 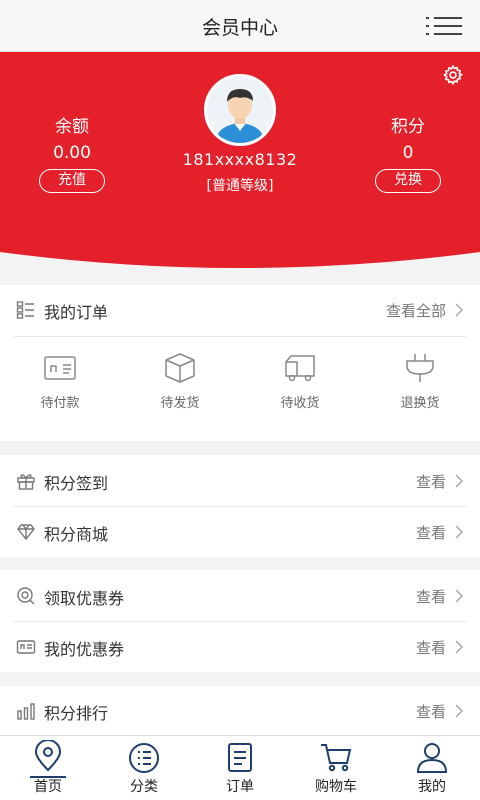 I want to click on redeem-button: 兑换, so click(x=408, y=181).